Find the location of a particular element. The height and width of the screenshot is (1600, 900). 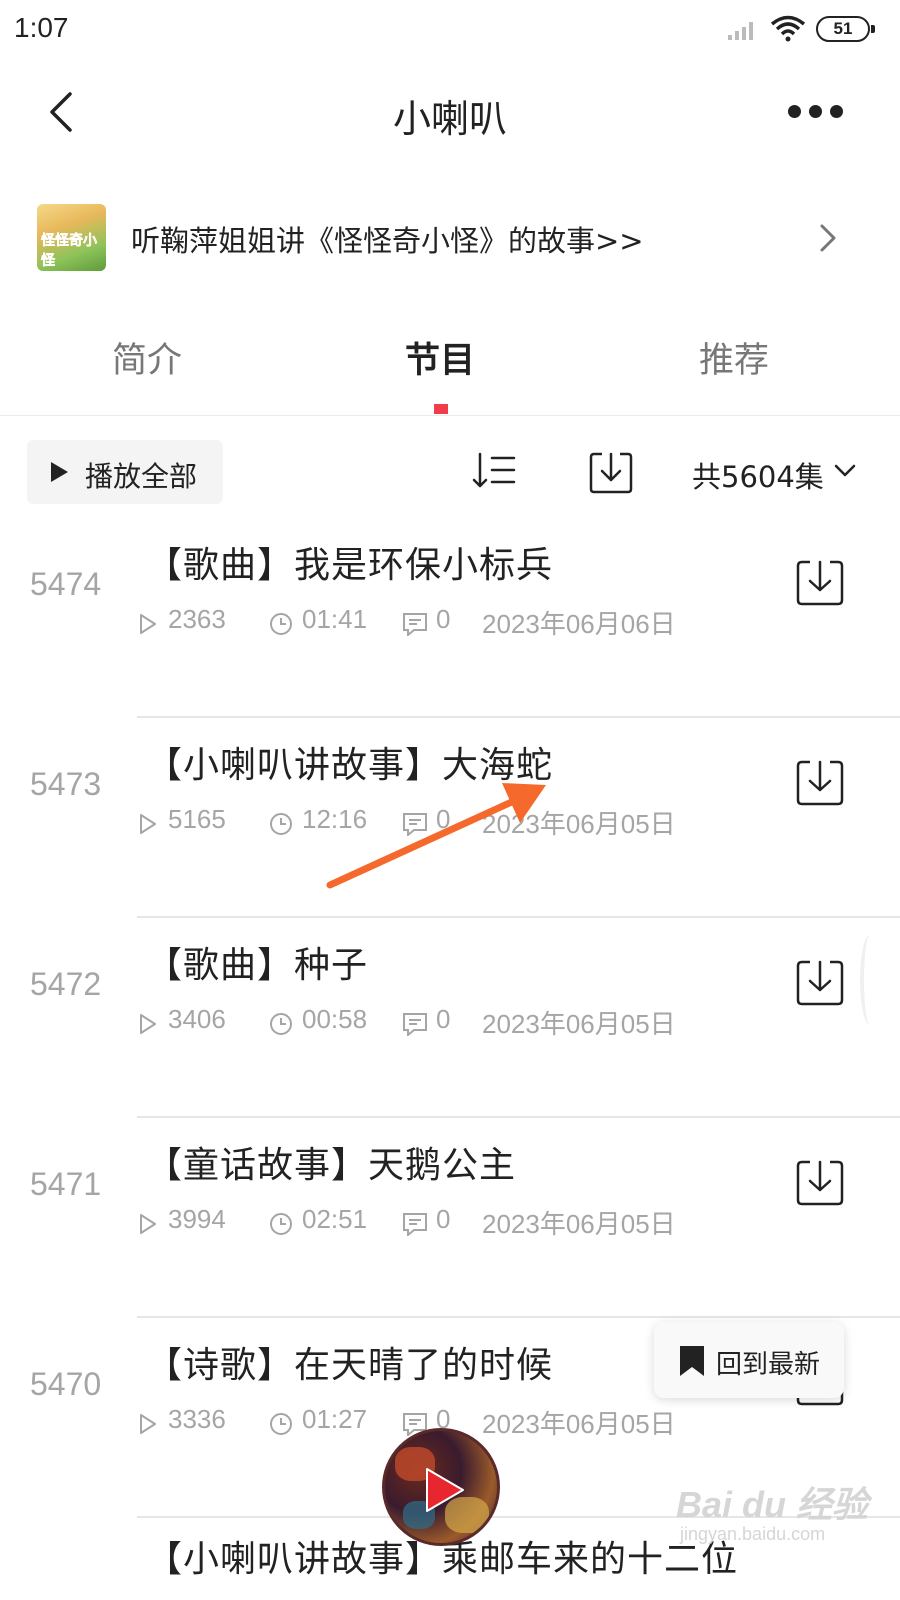

banner-thumb-text: 怪怪奇小怪 is located at coordinates (69, 251).